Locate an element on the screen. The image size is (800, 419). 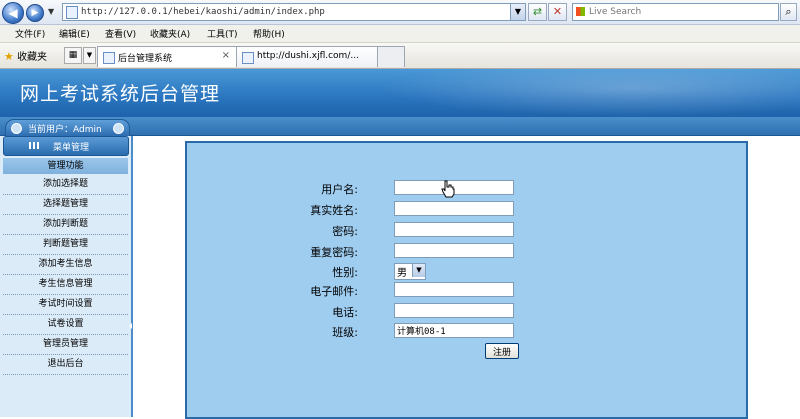
stop-button: ✕ is located at coordinates (557, 12).